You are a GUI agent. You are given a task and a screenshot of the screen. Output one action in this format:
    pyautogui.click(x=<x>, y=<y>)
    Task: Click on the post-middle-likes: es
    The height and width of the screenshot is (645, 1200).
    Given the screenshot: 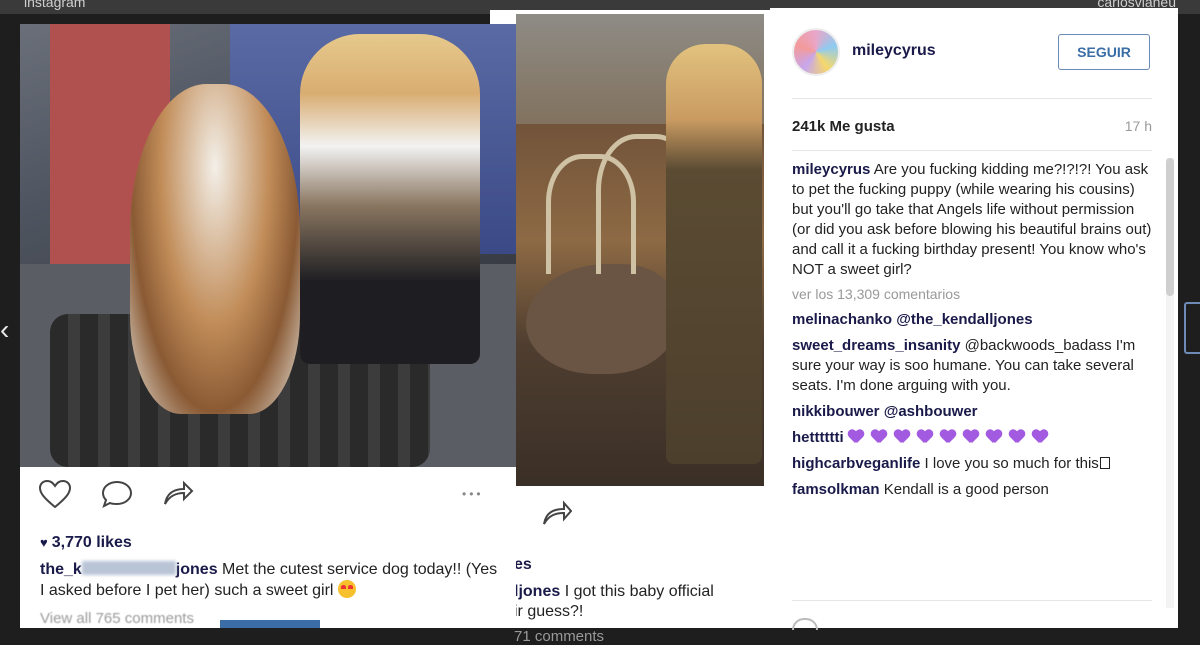 What is the action you would take?
    pyautogui.click(x=523, y=564)
    